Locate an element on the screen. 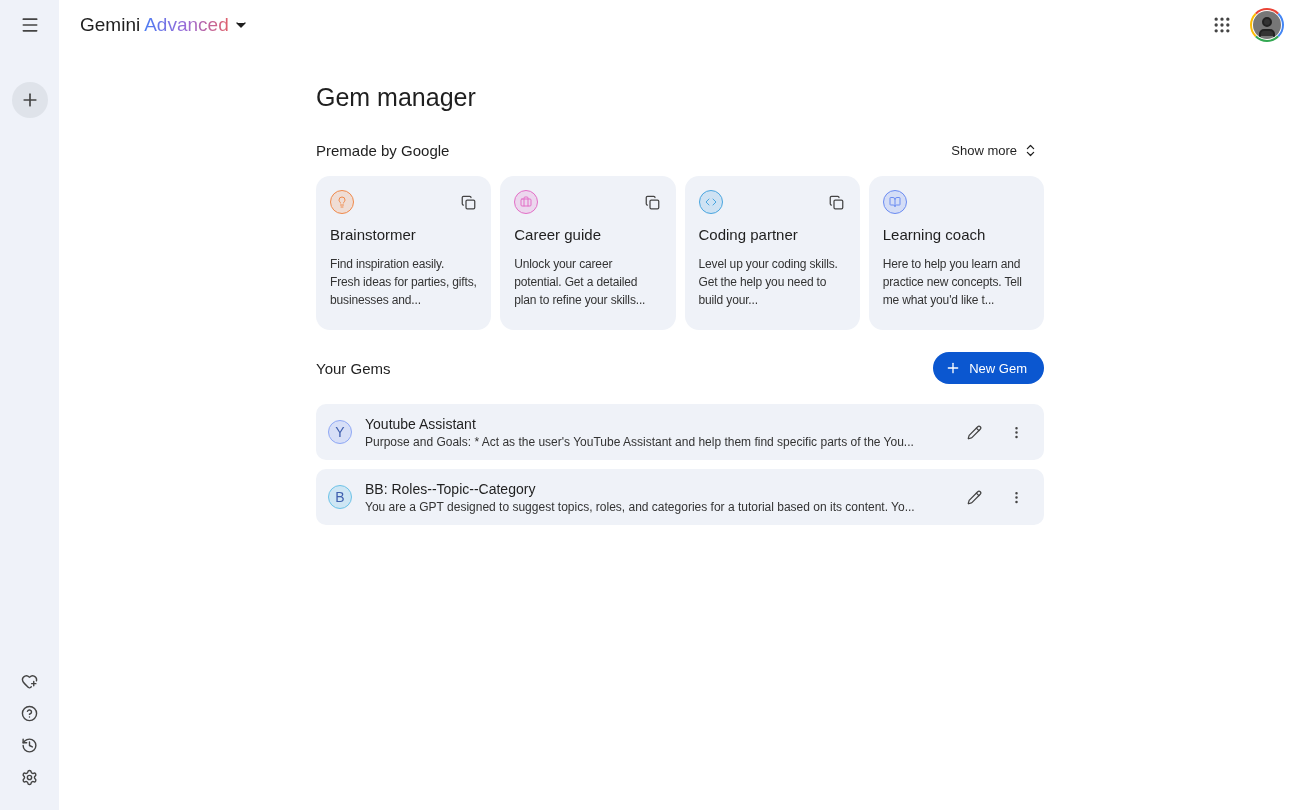  account-avatar is located at coordinates (1267, 25).